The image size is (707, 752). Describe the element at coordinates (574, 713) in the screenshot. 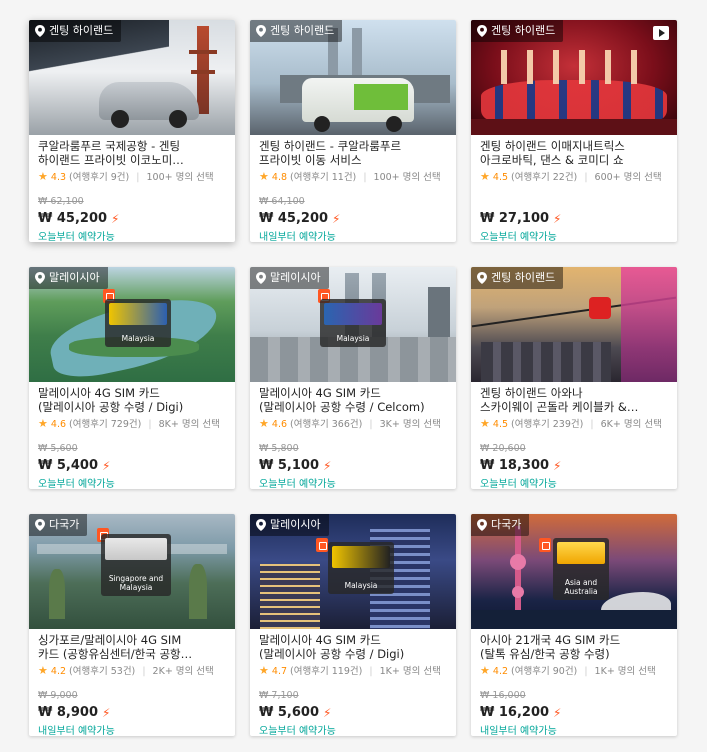

I see `price-row: ₩ 16,200 ⚡` at that location.